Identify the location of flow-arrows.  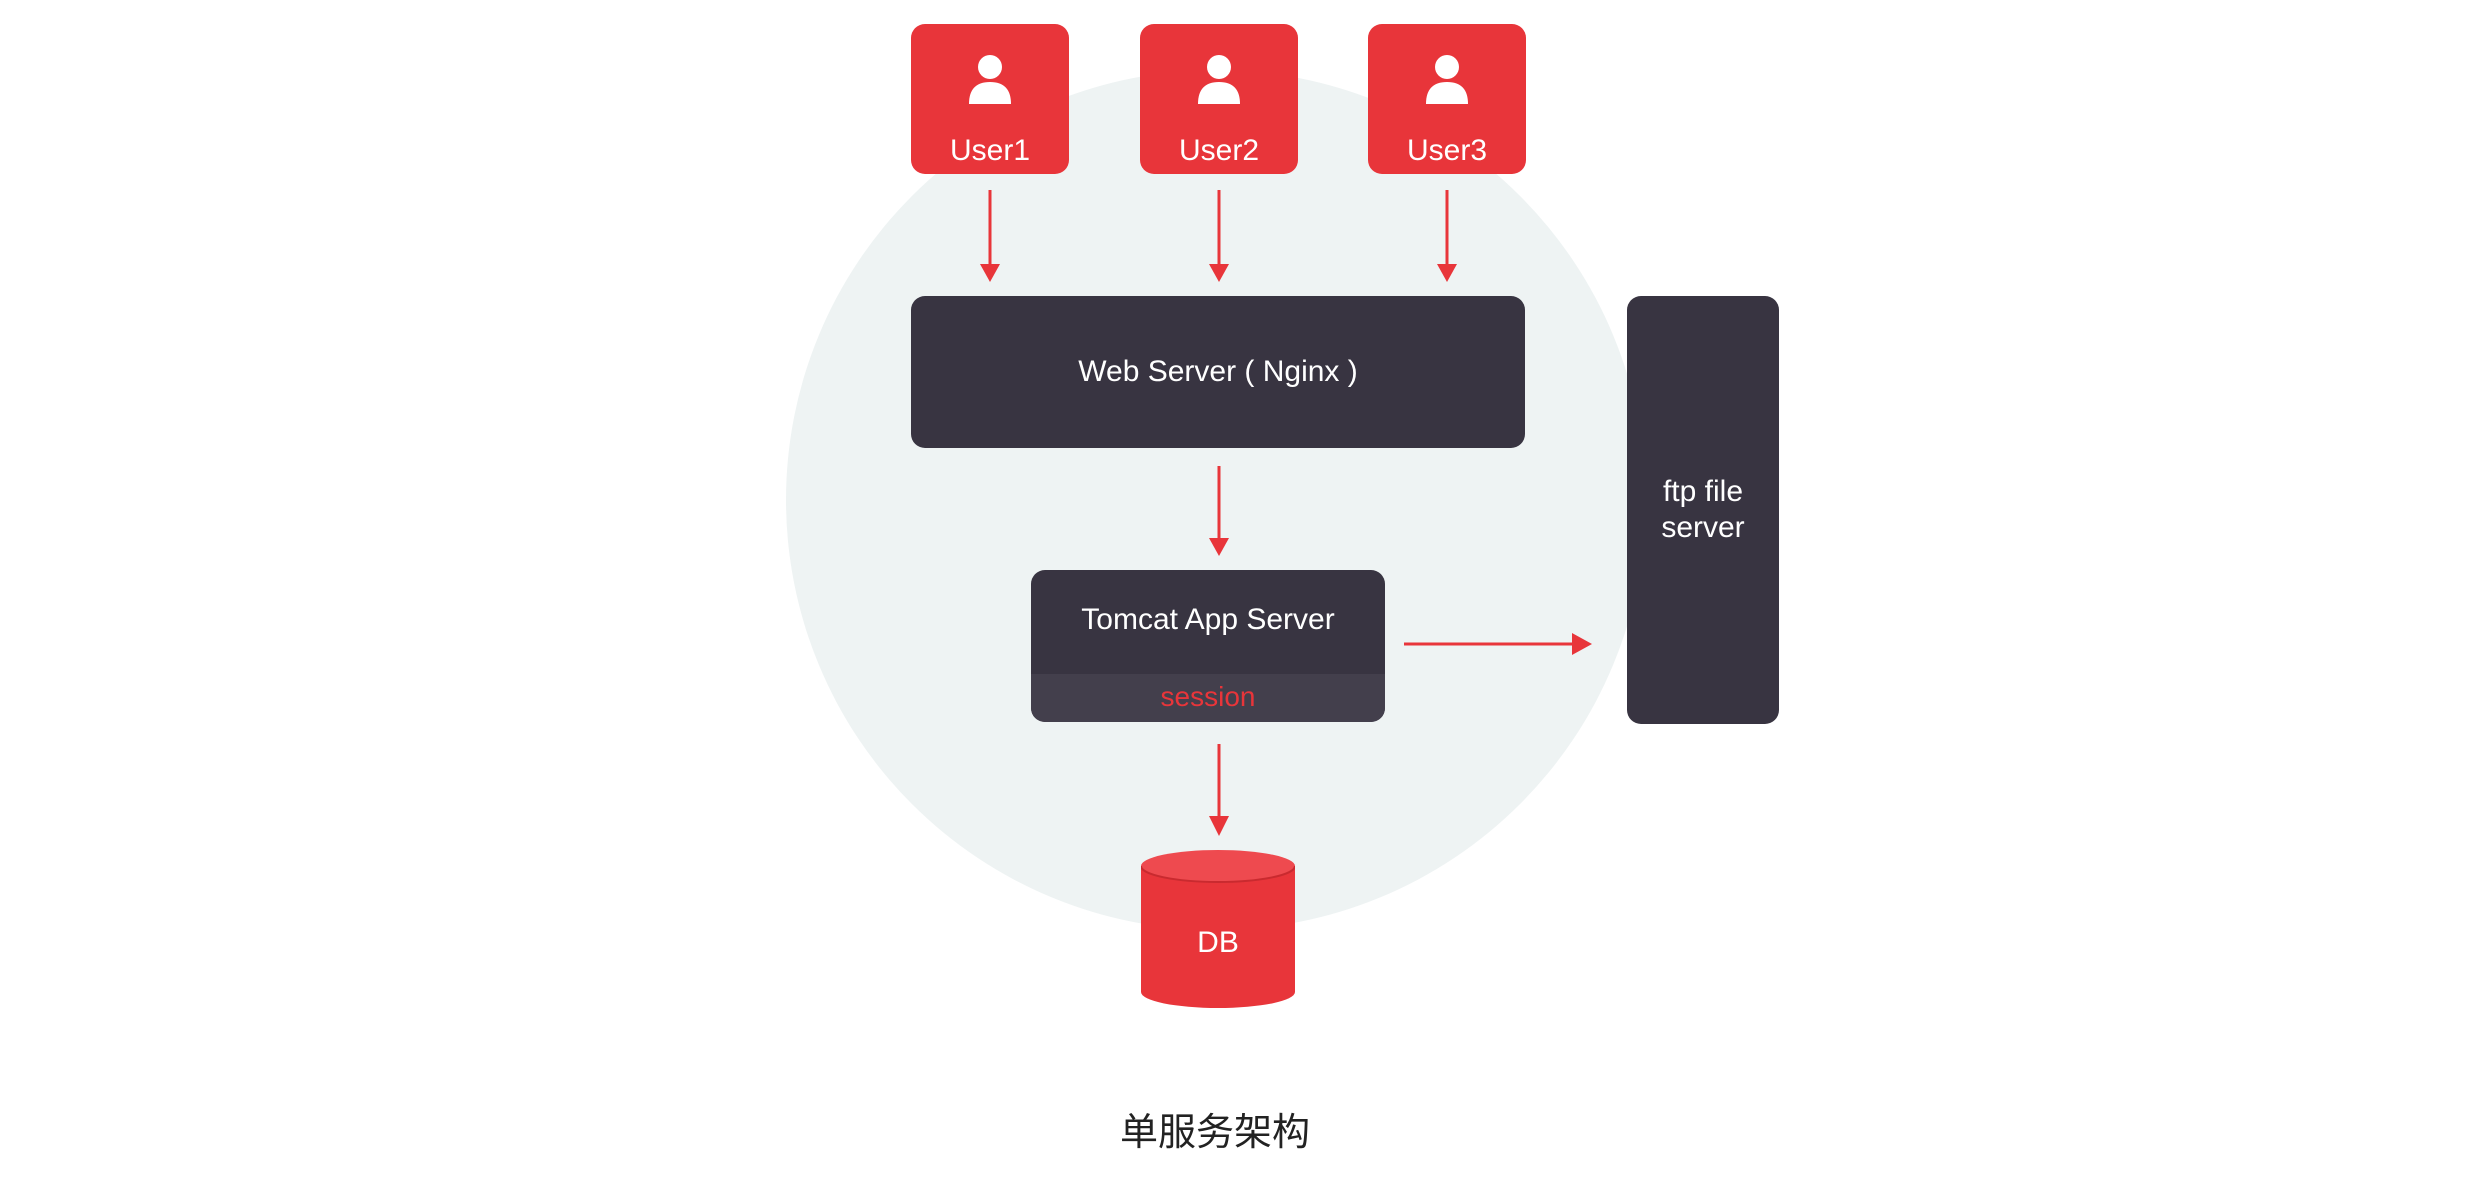
(1286, 513).